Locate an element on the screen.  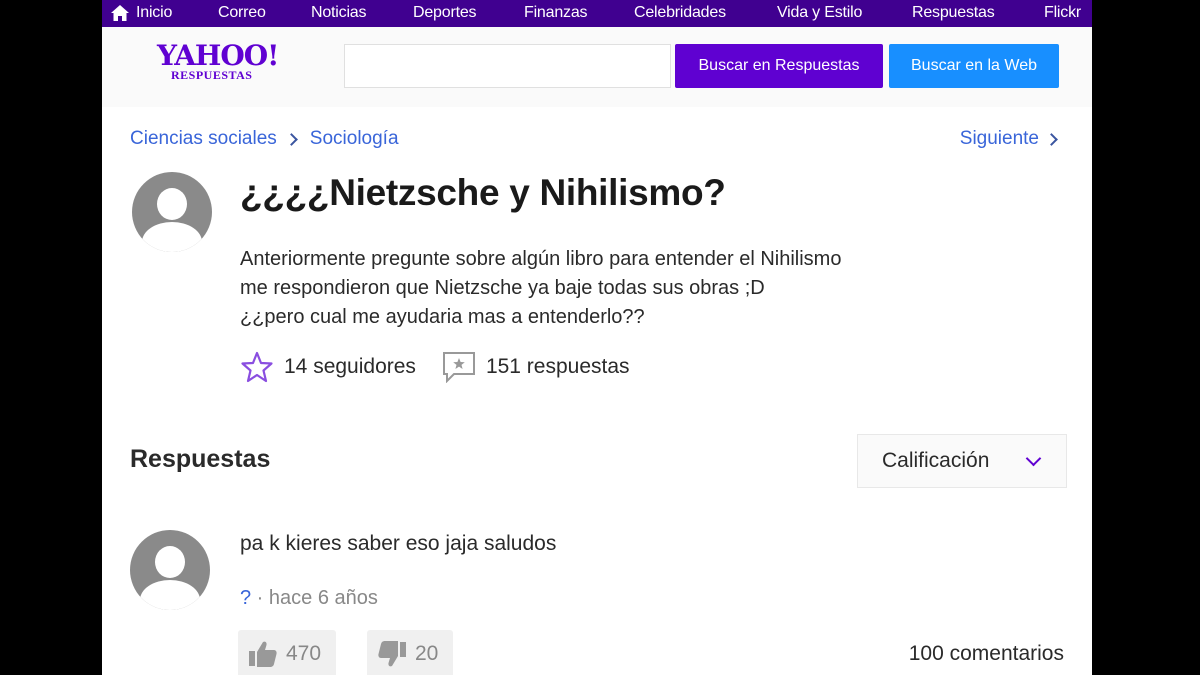
nav-item-respuestas: Respuestas is located at coordinates (953, 13).